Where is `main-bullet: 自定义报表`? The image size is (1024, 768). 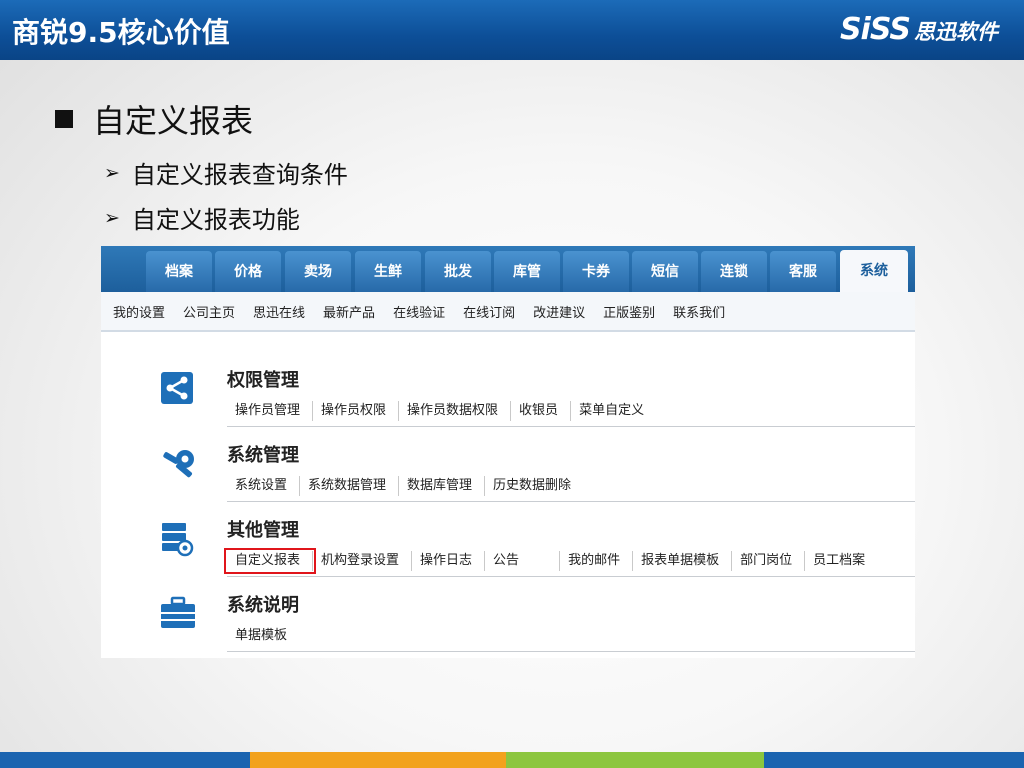 main-bullet: 自定义报表 is located at coordinates (154, 119).